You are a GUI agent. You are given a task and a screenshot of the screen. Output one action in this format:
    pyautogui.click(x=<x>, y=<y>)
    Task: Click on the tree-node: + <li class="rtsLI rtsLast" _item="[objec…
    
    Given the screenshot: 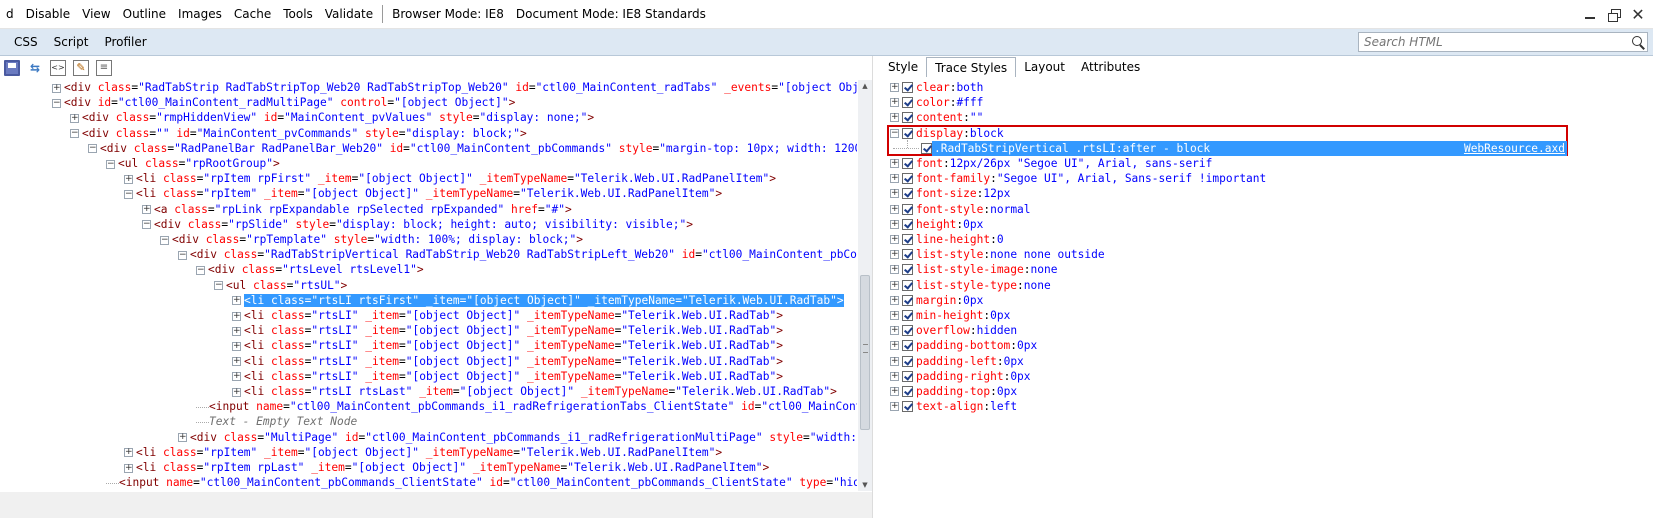 What is the action you would take?
    pyautogui.click(x=534, y=391)
    